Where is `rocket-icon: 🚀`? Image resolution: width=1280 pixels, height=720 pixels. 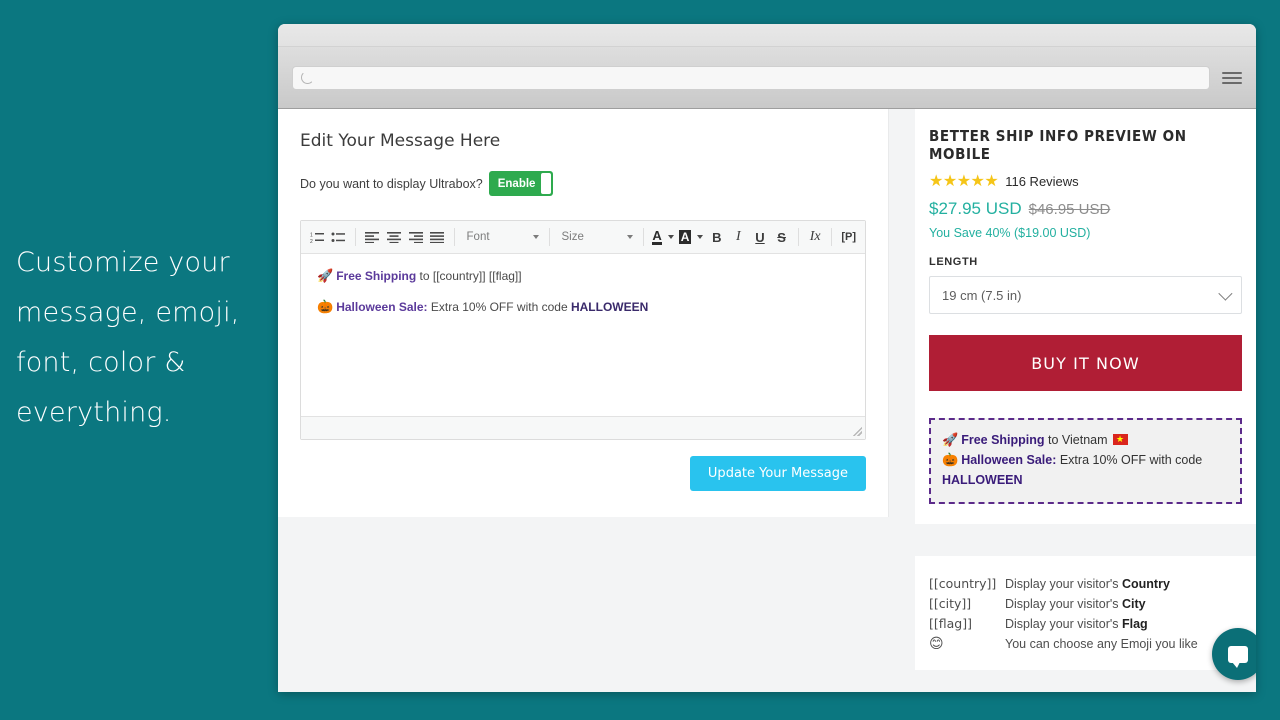 rocket-icon: 🚀 is located at coordinates (325, 275).